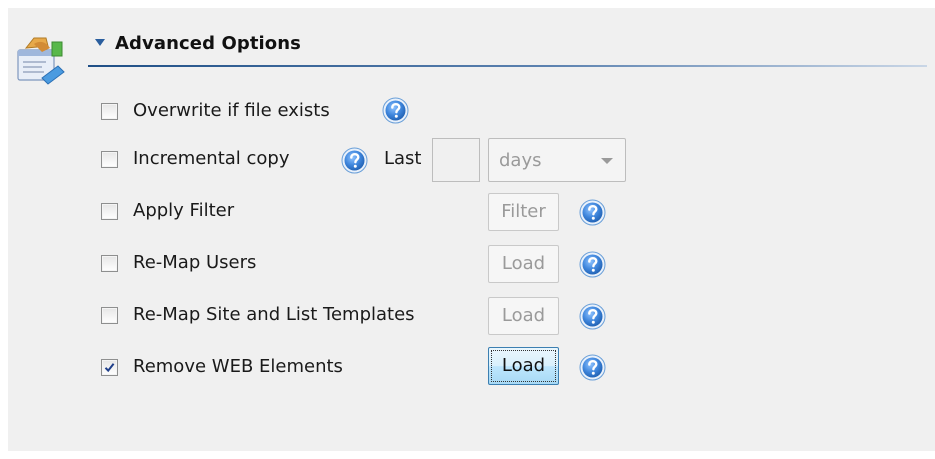 The image size is (935, 459). I want to click on apply-filter-checkbox, so click(109, 211).